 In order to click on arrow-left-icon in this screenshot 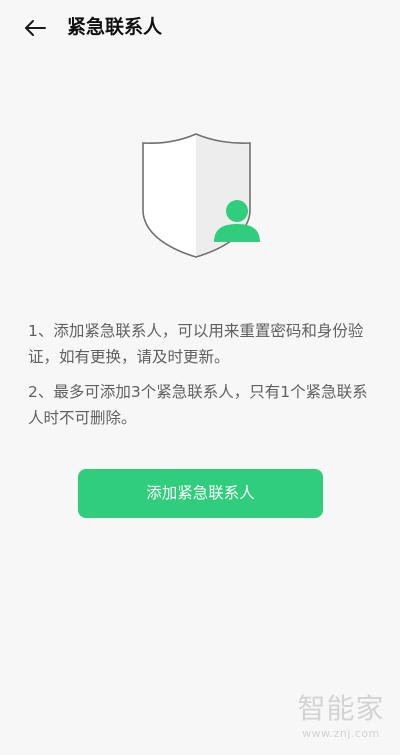, I will do `click(35, 28)`.